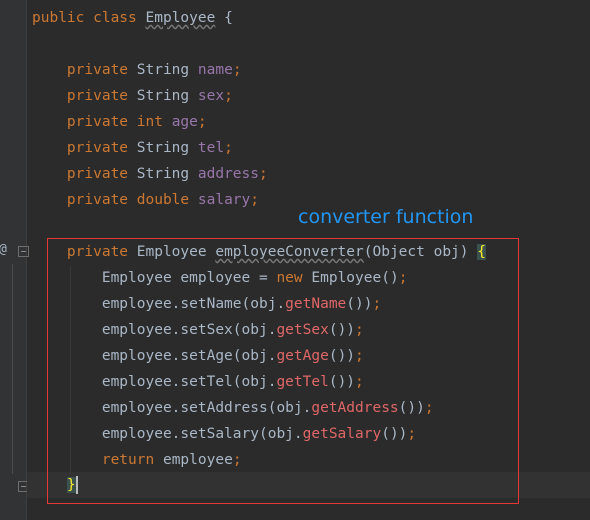 The image size is (590, 520). What do you see at coordinates (180, 18) in the screenshot?
I see `class-name: Employee` at bounding box center [180, 18].